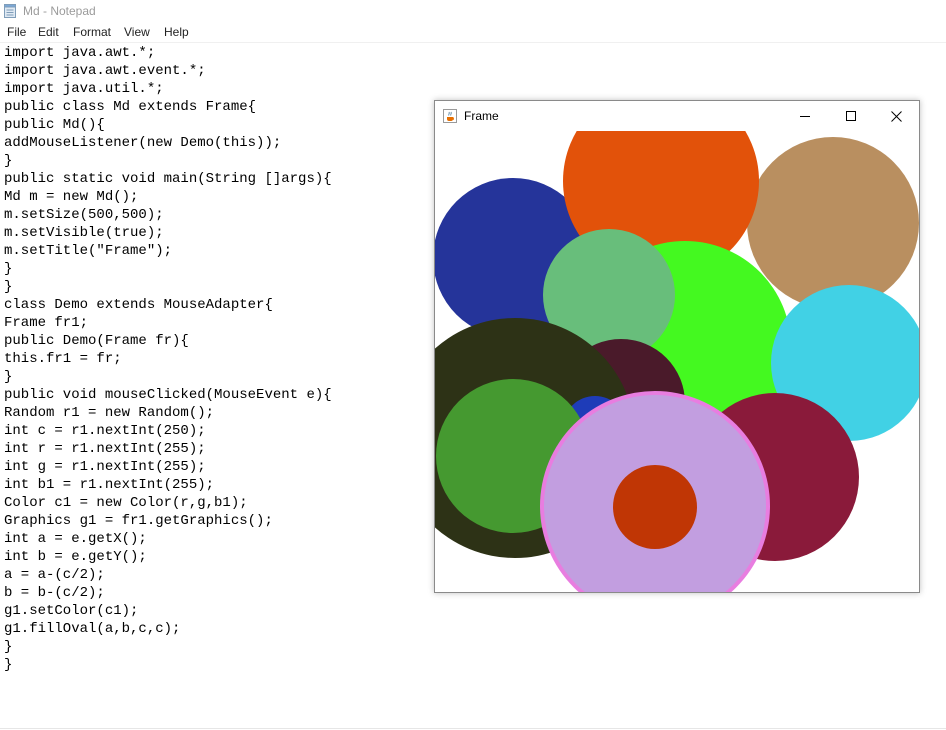 The height and width of the screenshot is (730, 946). What do you see at coordinates (138, 305) in the screenshot?
I see `code-line: class Demo extends MouseAdapter{` at bounding box center [138, 305].